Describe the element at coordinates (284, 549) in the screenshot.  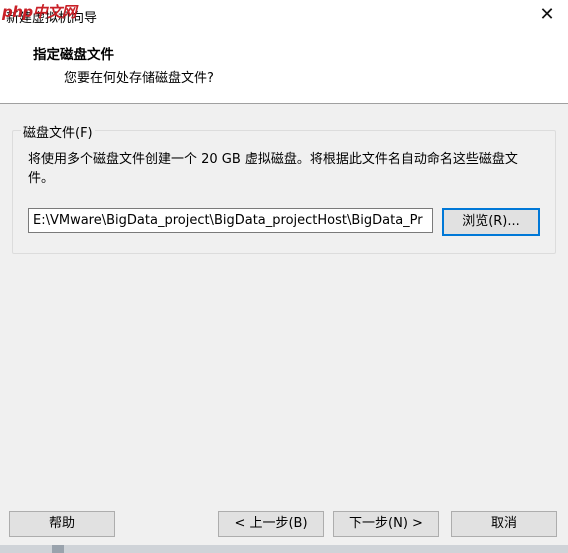
I see `bottom-edge` at that location.